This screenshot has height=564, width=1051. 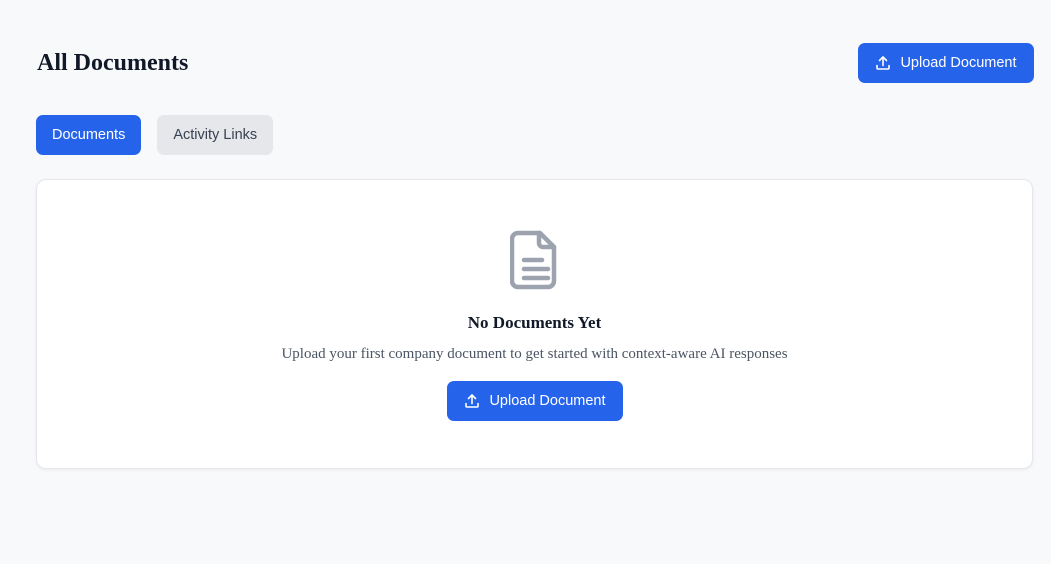 What do you see at coordinates (113, 63) in the screenshot?
I see `page-title: All Documents` at bounding box center [113, 63].